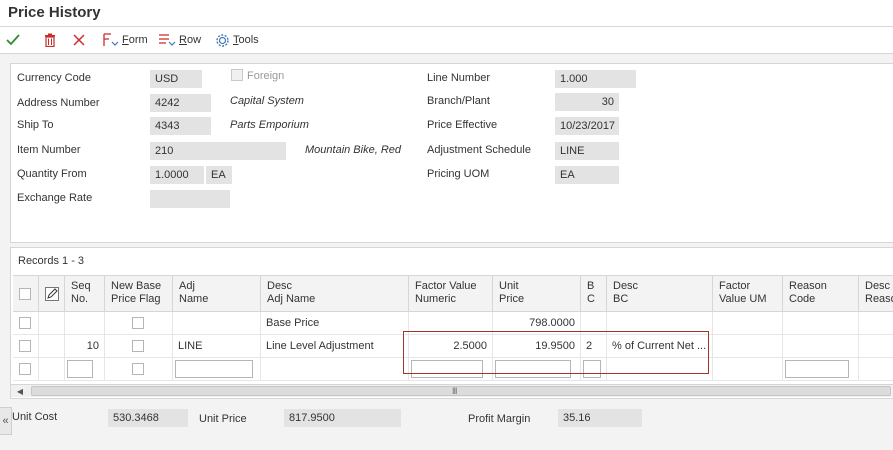 Image resolution: width=893 pixels, height=450 pixels. What do you see at coordinates (660, 294) in the screenshot?
I see `col-header-desc-bc: Desc BC` at bounding box center [660, 294].